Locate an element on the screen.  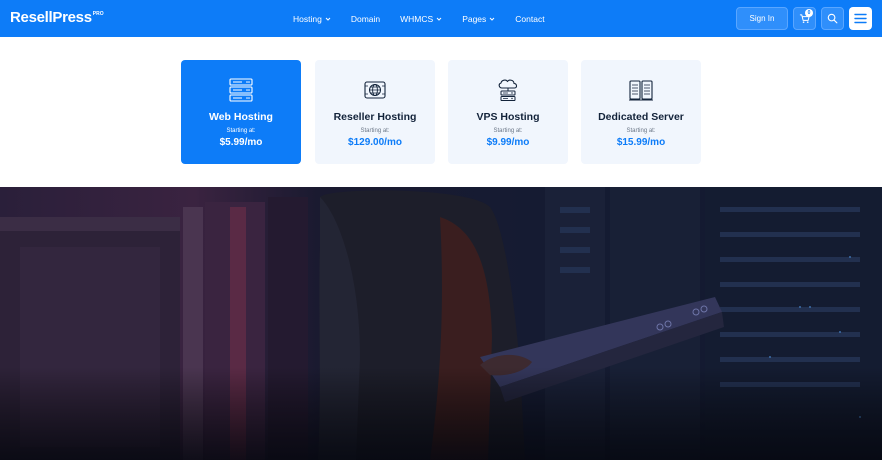
cloud-server-icon is located at coordinates (508, 90).